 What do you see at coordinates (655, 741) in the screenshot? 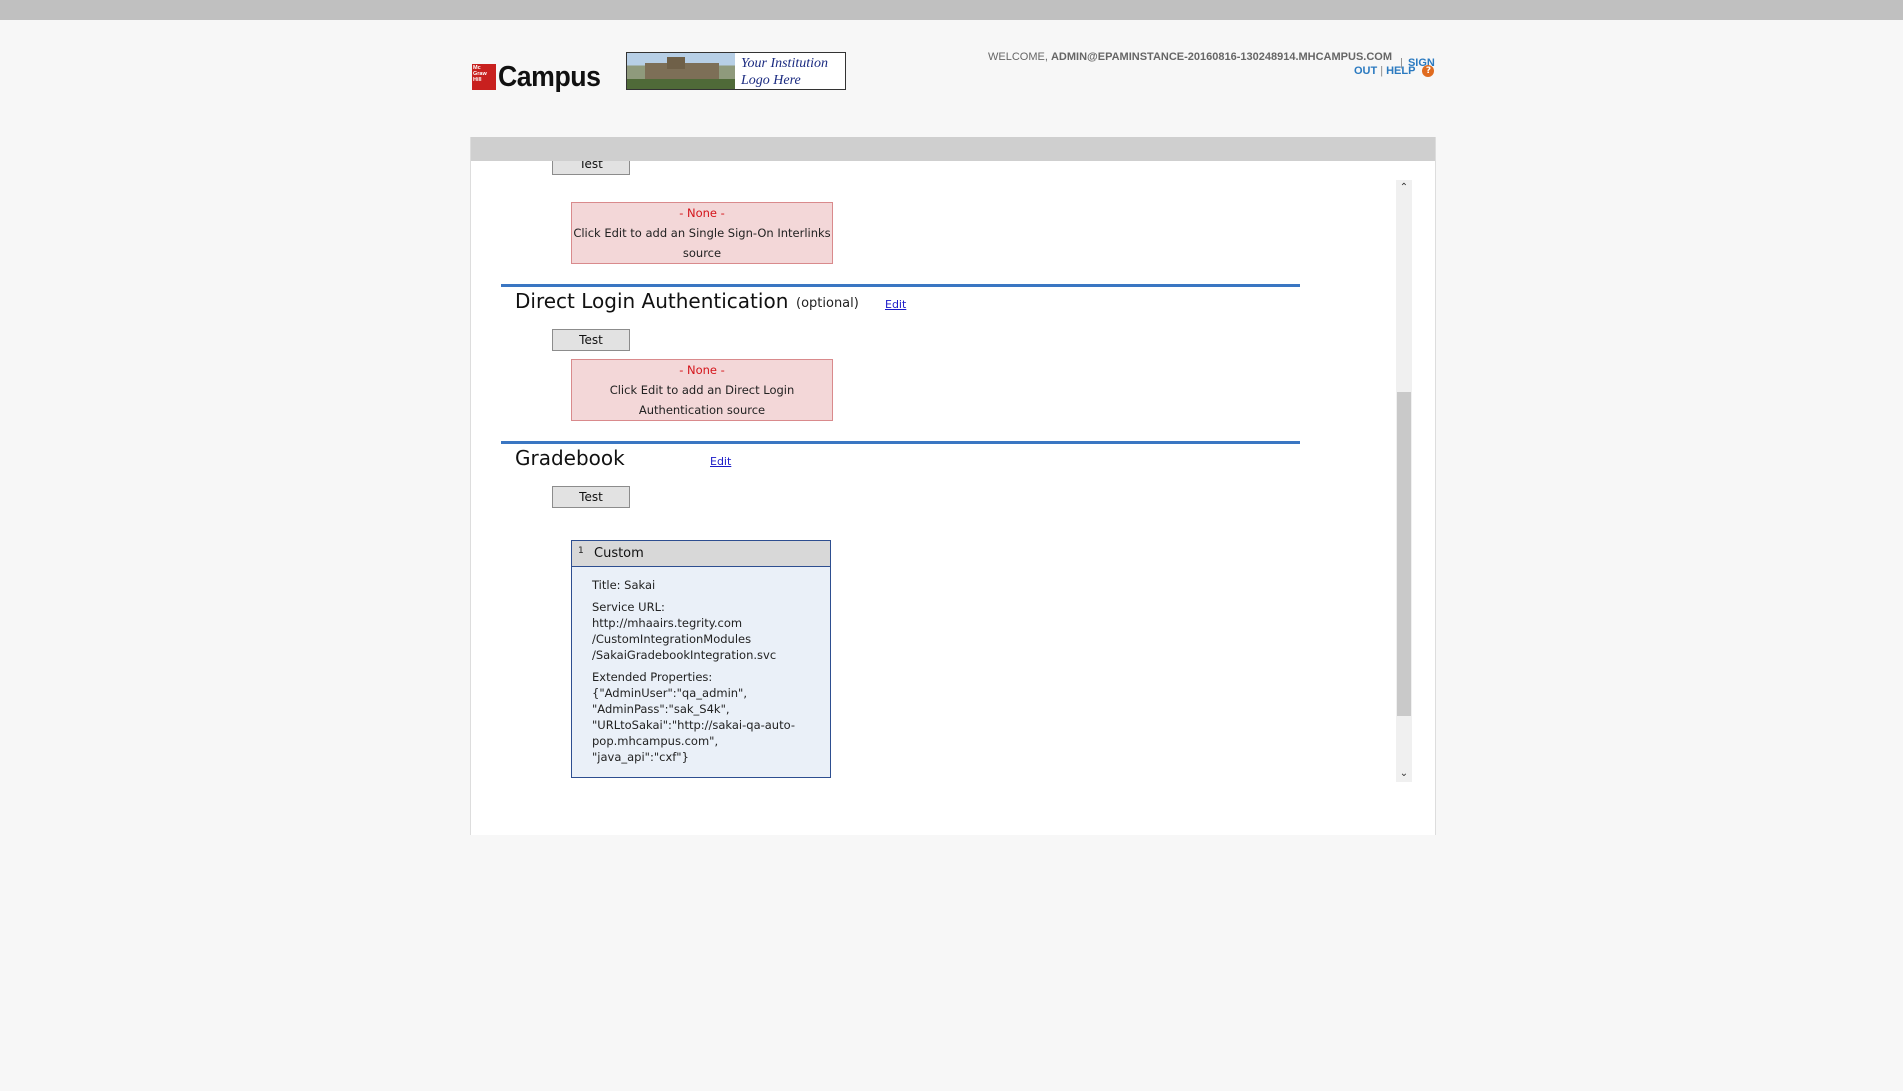
I see `extended-line: pop.mhcampus.com",` at bounding box center [655, 741].